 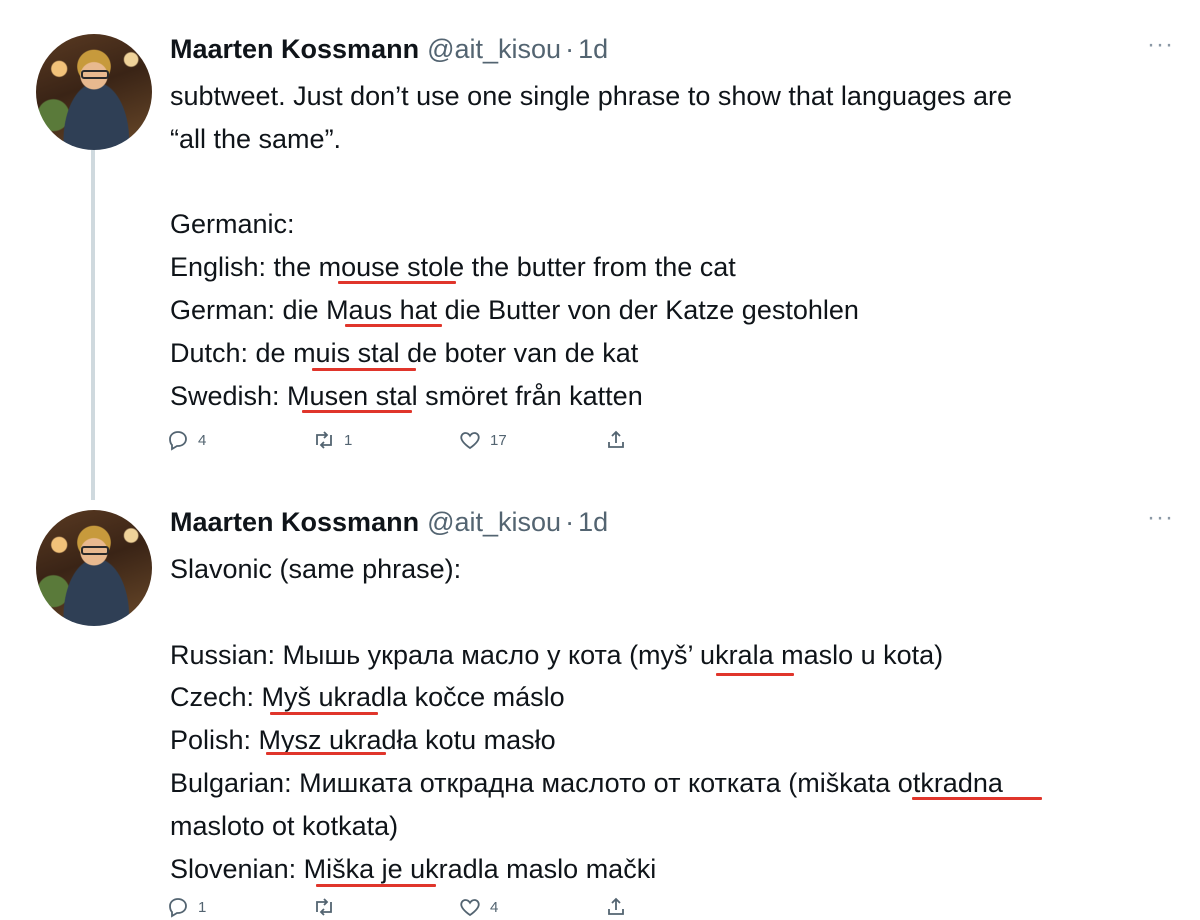 What do you see at coordinates (348, 440) in the screenshot?
I see `retweet-count: 1` at bounding box center [348, 440].